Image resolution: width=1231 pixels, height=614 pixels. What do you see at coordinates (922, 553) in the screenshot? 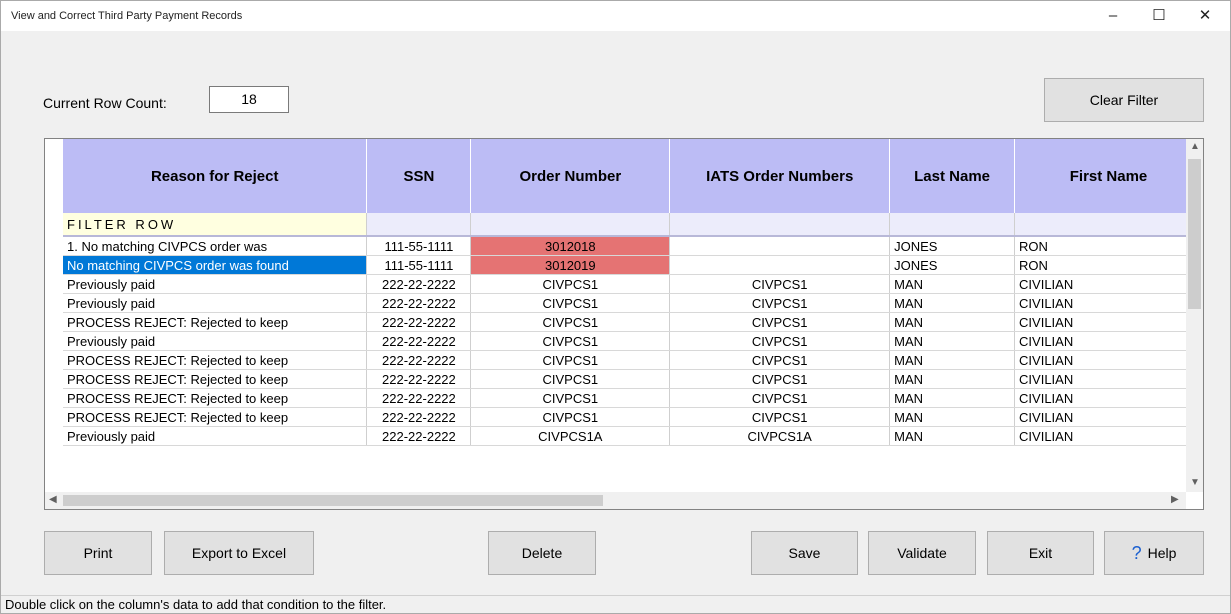
I see `validate-button: Validate` at bounding box center [922, 553].